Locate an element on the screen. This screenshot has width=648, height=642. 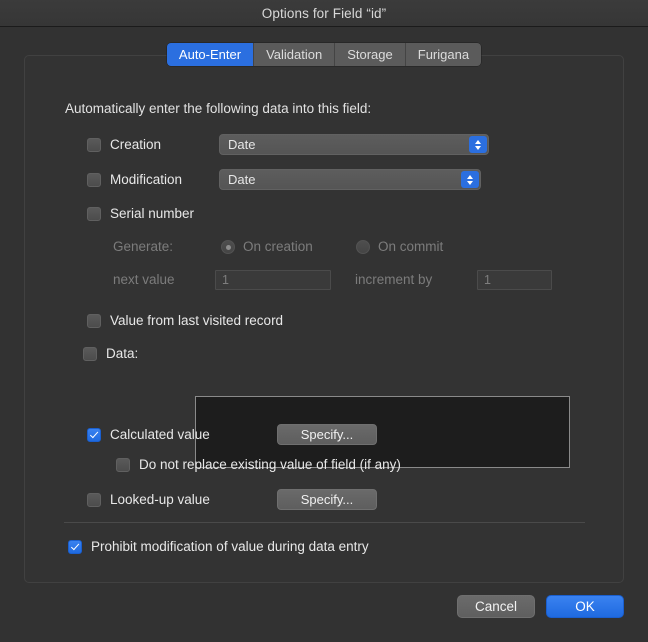
serial-number-checkbox is located at coordinates (94, 213).